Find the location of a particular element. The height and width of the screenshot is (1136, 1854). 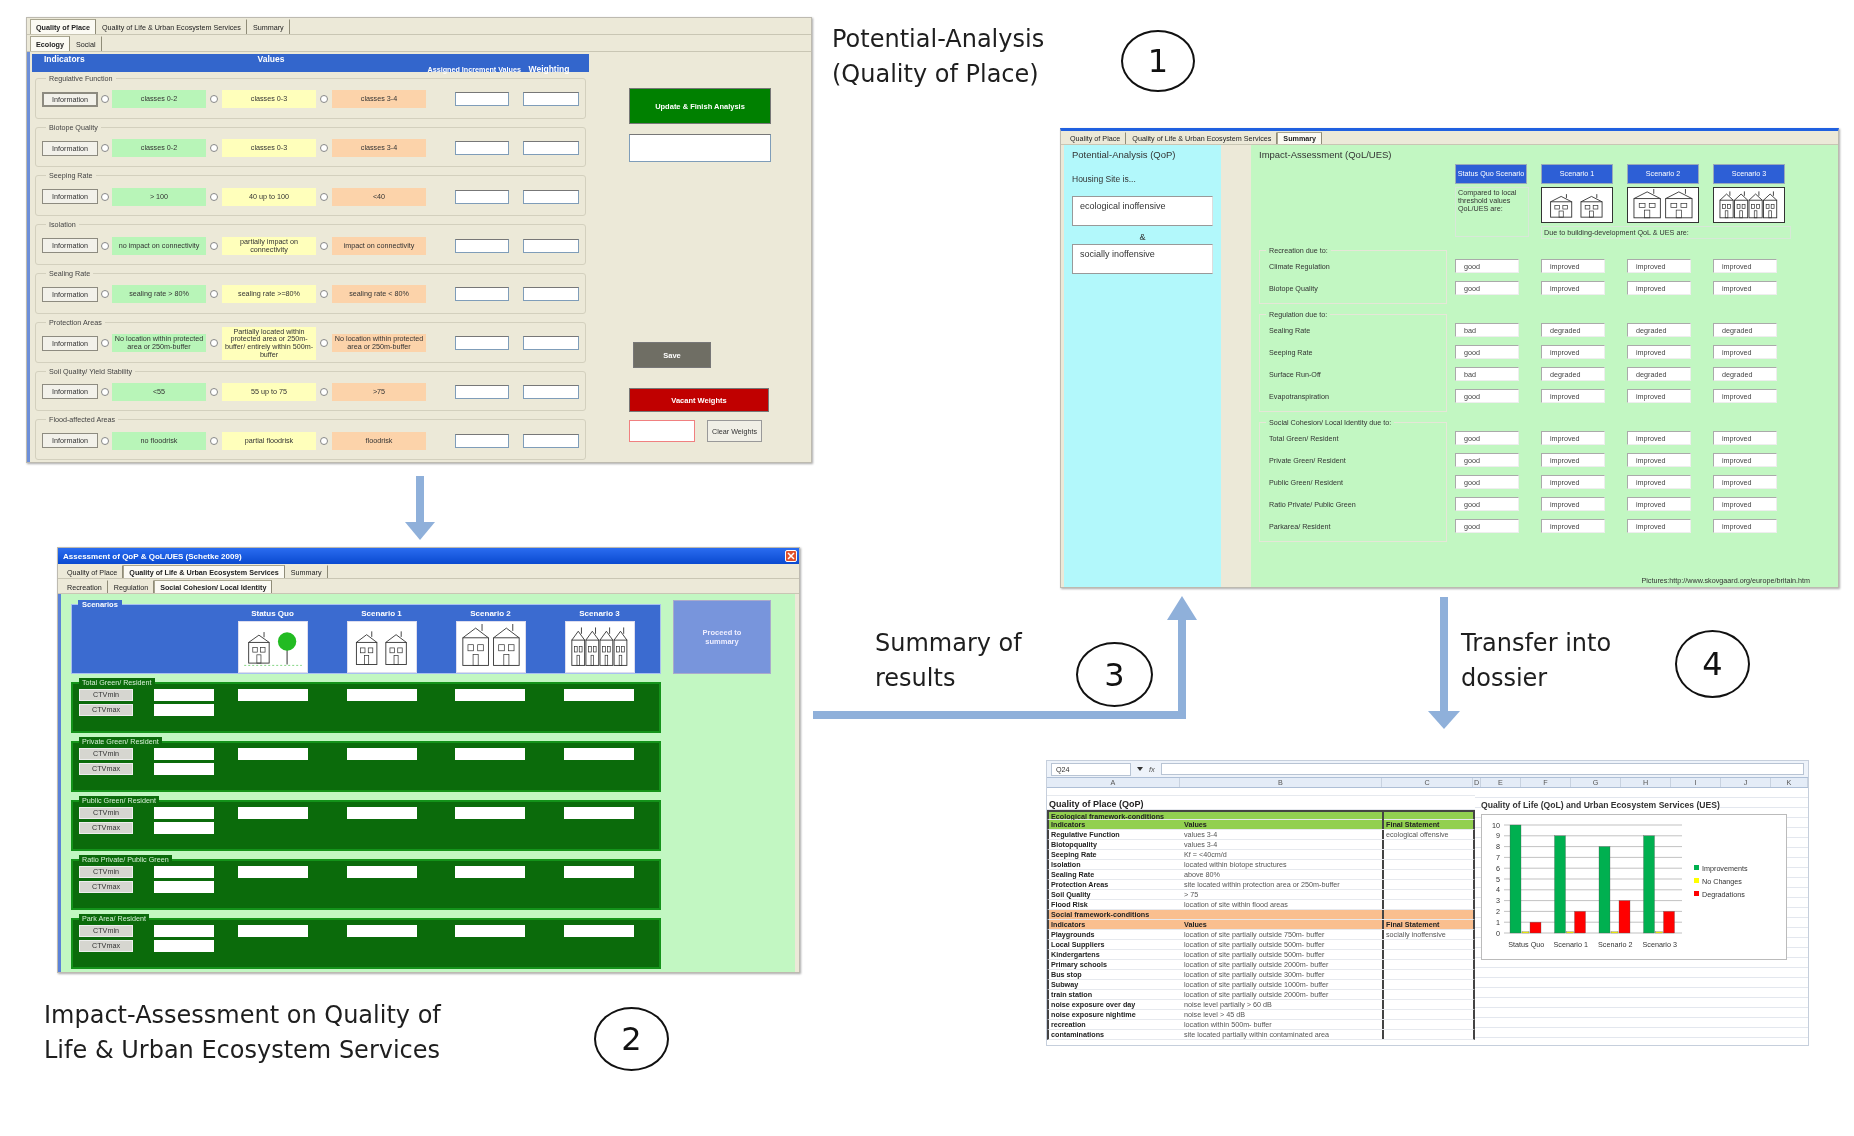

step-caption: Impact-Assessment on Quality of Life & Urban Ecosystem Services is located at coordinates (242, 1033).